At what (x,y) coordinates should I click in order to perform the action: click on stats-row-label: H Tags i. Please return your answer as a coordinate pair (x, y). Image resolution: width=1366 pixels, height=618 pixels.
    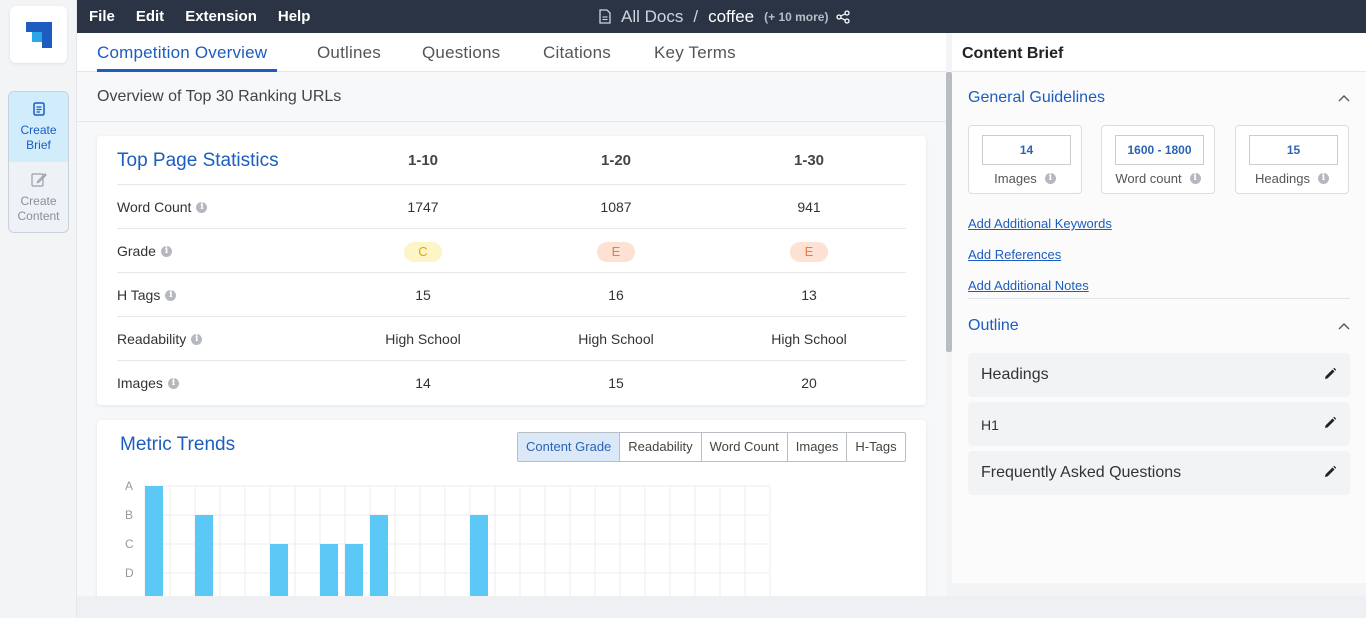
    Looking at the image, I should click on (147, 295).